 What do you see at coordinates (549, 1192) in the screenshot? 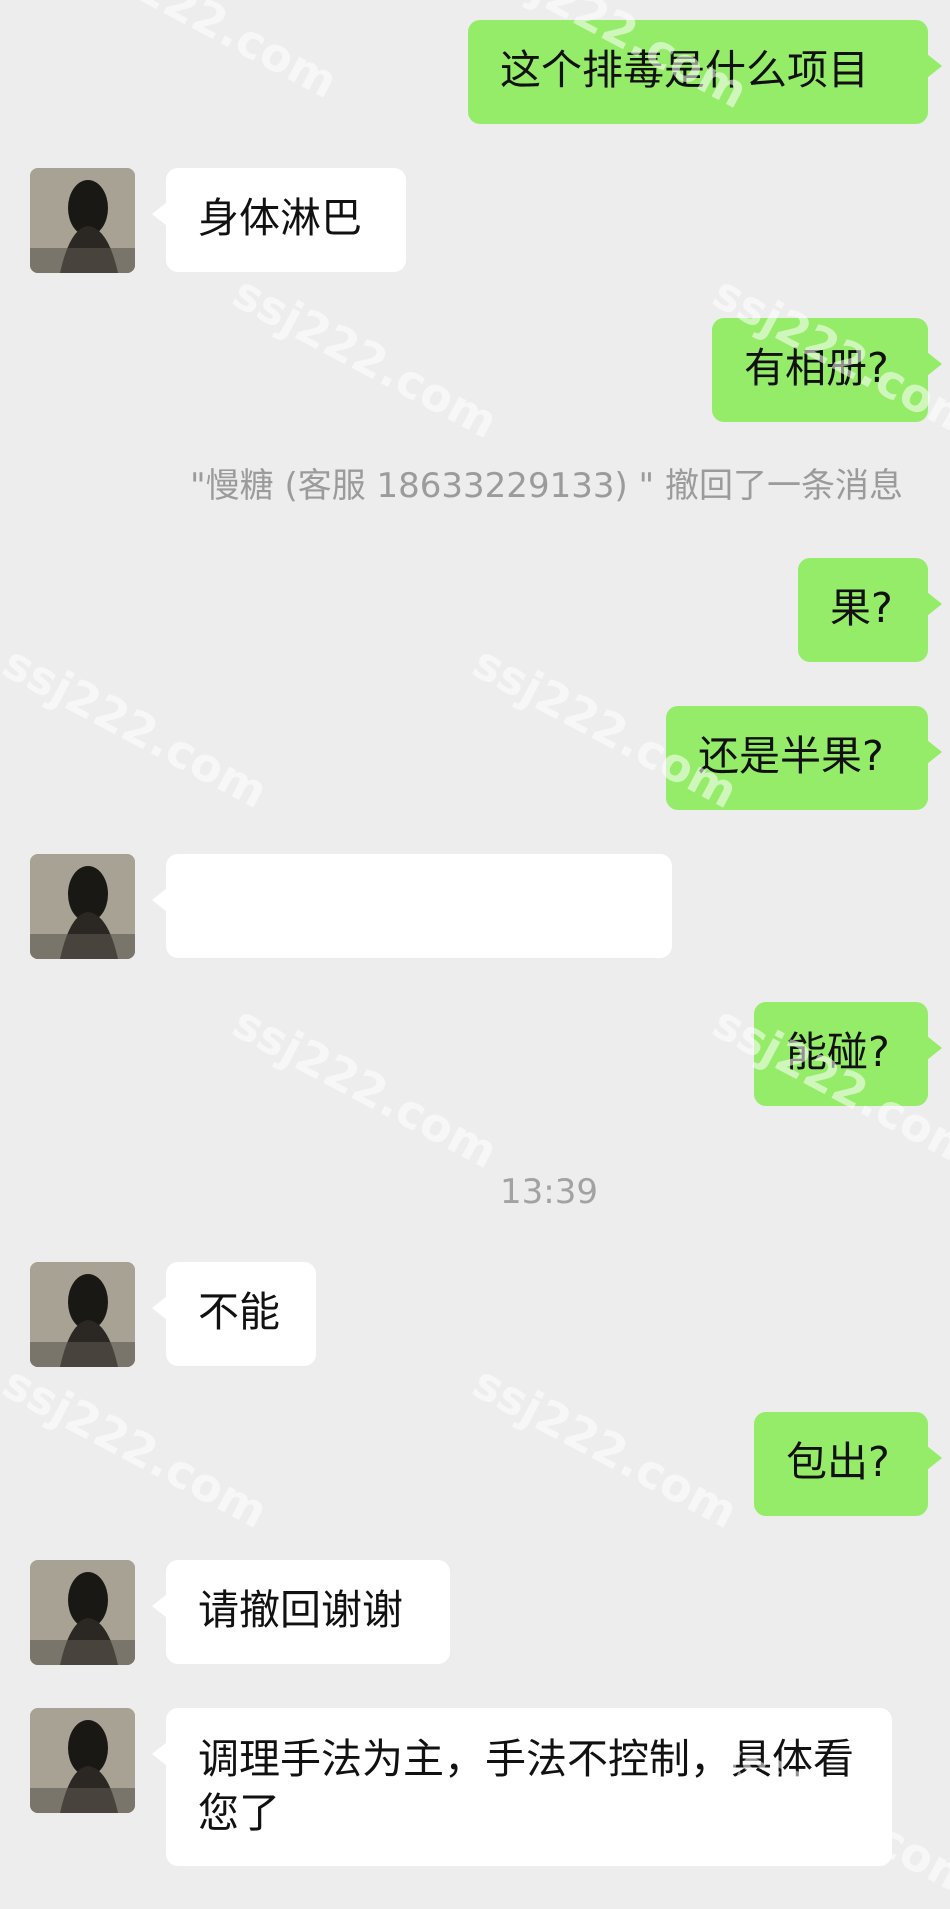
I see `timestamp: 13:39` at bounding box center [549, 1192].